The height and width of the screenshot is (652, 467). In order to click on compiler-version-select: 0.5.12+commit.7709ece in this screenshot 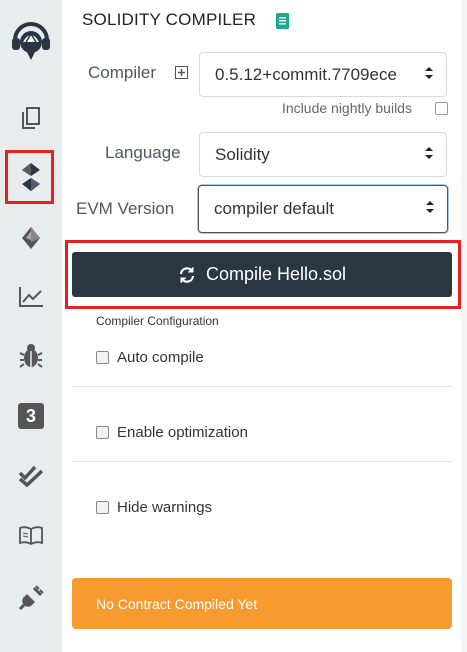, I will do `click(323, 74)`.